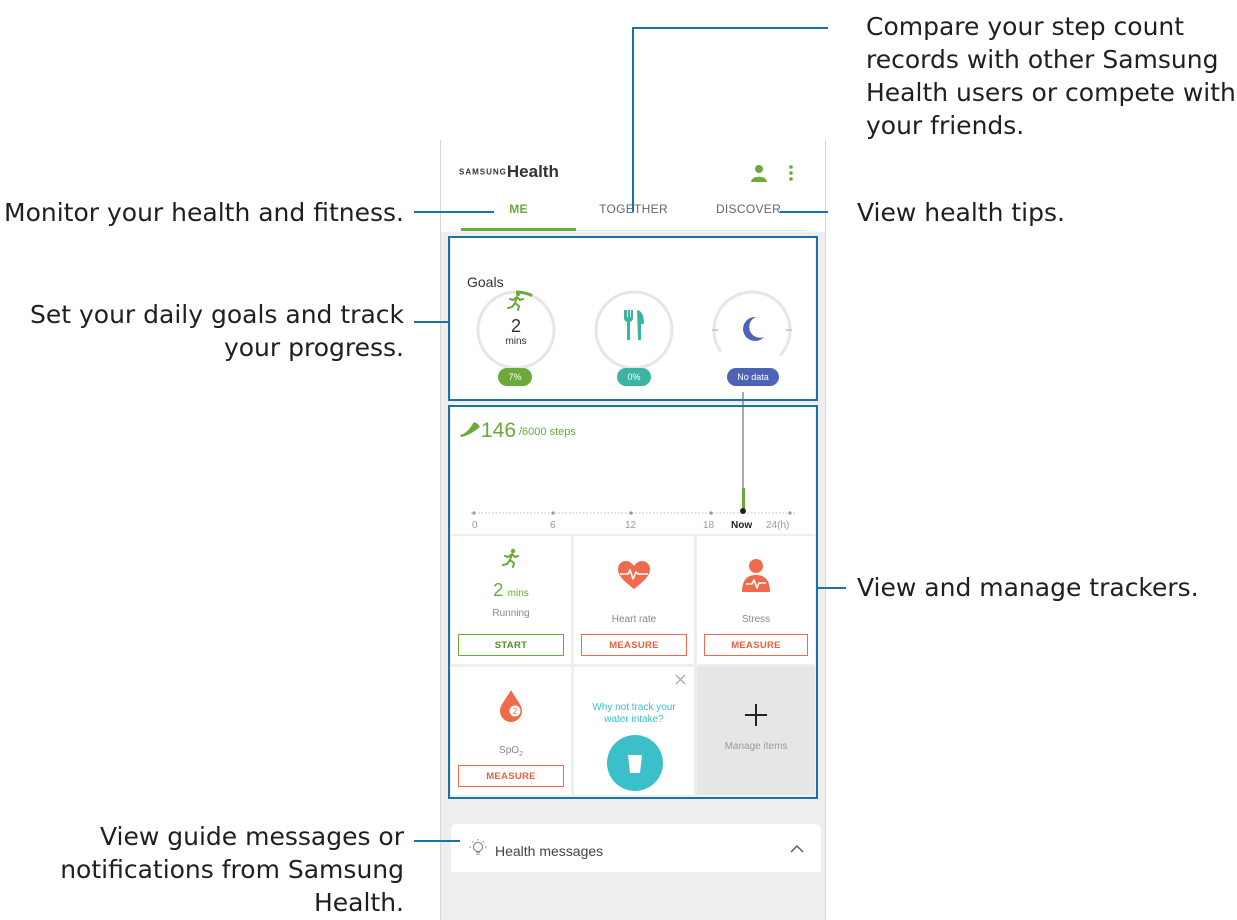 This screenshot has height=920, width=1237. I want to click on trackers-callout-line, so click(832, 588).